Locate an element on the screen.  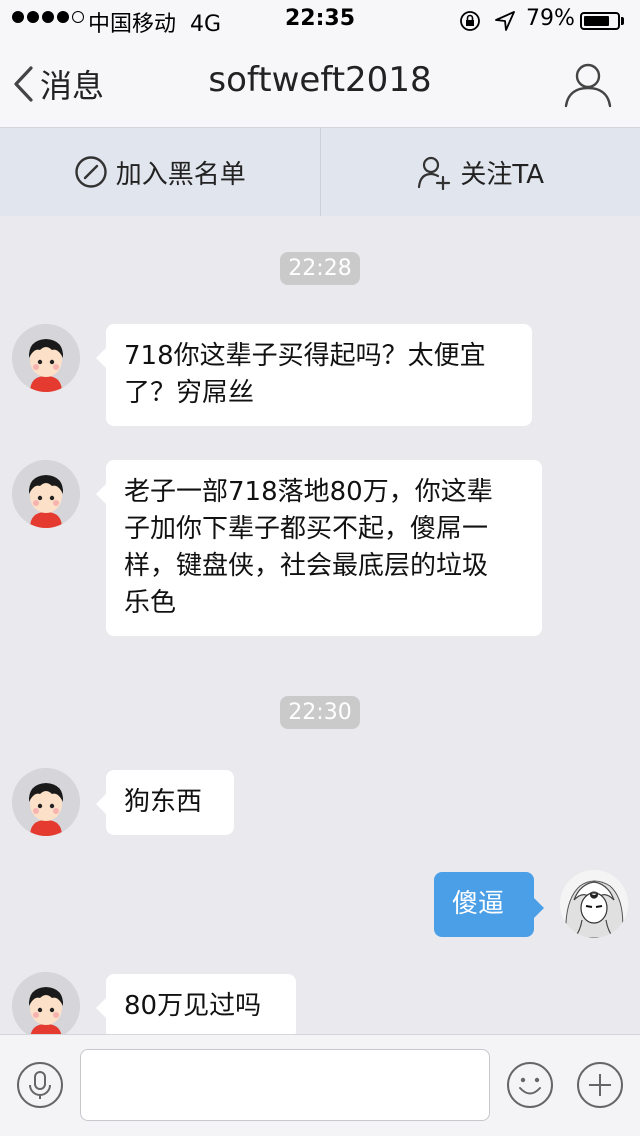
smiley-icon is located at coordinates (530, 1085).